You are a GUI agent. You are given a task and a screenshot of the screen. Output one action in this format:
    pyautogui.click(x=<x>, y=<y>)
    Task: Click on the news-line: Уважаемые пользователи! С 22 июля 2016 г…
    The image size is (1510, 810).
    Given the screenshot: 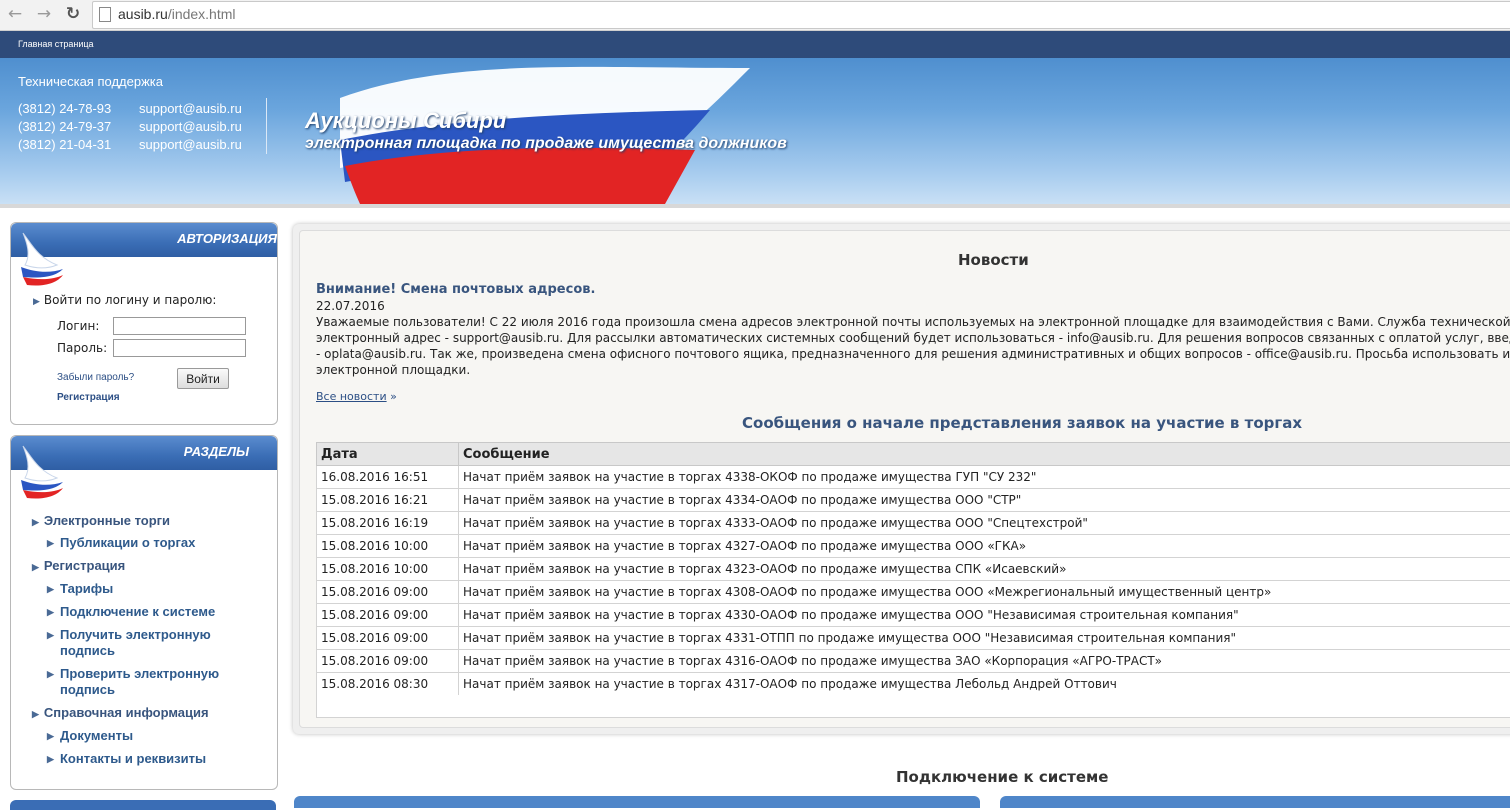 What is the action you would take?
    pyautogui.click(x=913, y=322)
    